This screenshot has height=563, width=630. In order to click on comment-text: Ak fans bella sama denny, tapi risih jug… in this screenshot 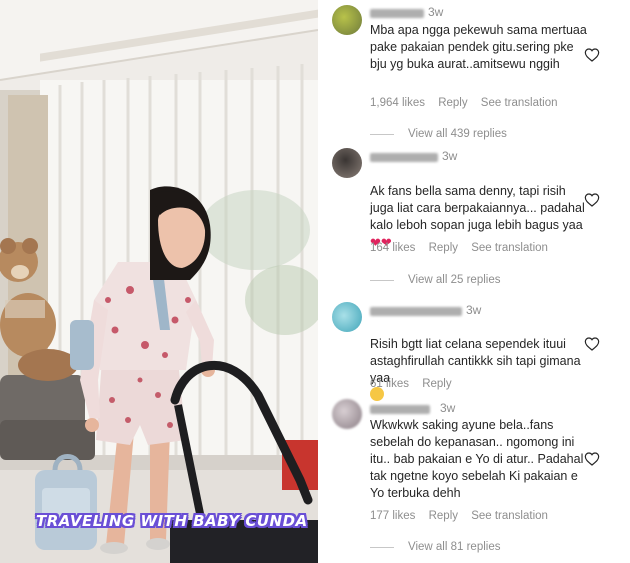, I will do `click(480, 209)`.